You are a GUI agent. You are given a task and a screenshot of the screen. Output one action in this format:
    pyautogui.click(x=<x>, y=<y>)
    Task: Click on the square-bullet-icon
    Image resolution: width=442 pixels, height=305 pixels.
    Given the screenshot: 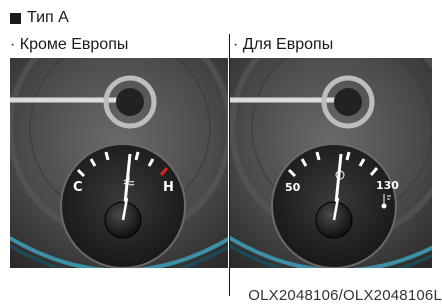 What is the action you would take?
    pyautogui.click(x=15, y=18)
    